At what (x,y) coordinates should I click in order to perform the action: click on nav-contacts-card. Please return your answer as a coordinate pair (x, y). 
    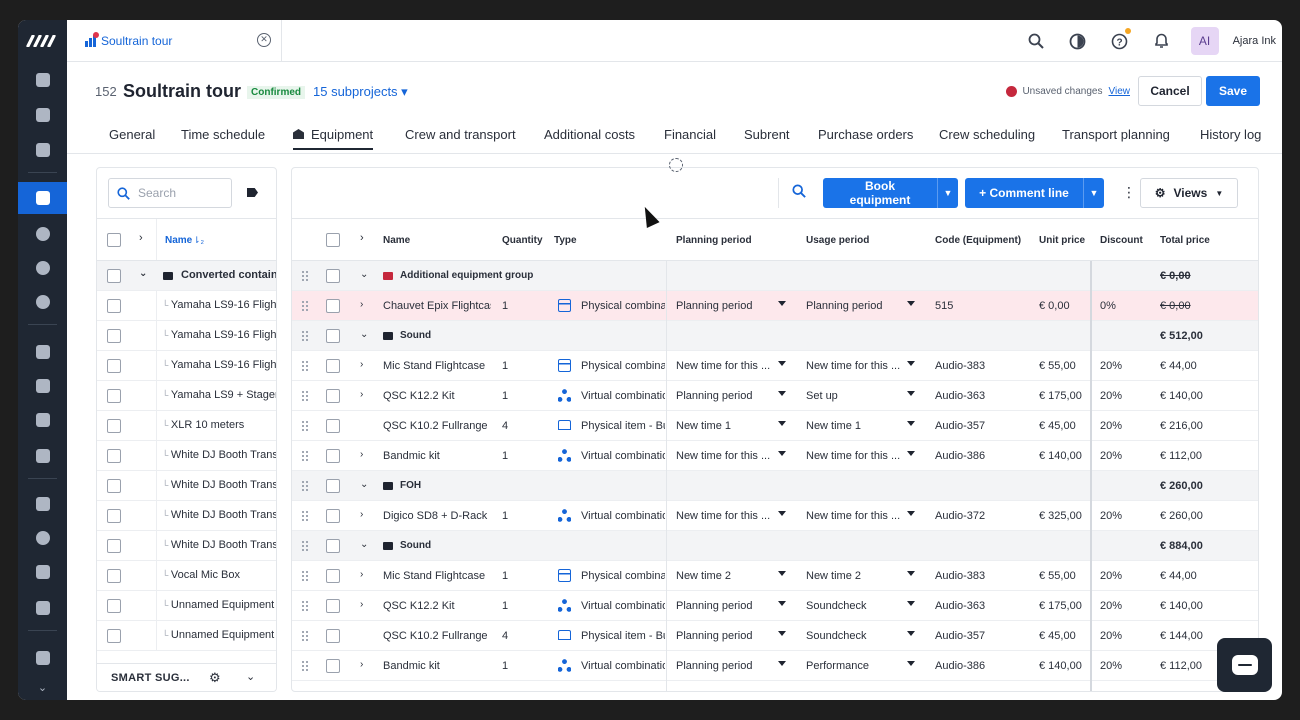
    Looking at the image, I should click on (42, 386).